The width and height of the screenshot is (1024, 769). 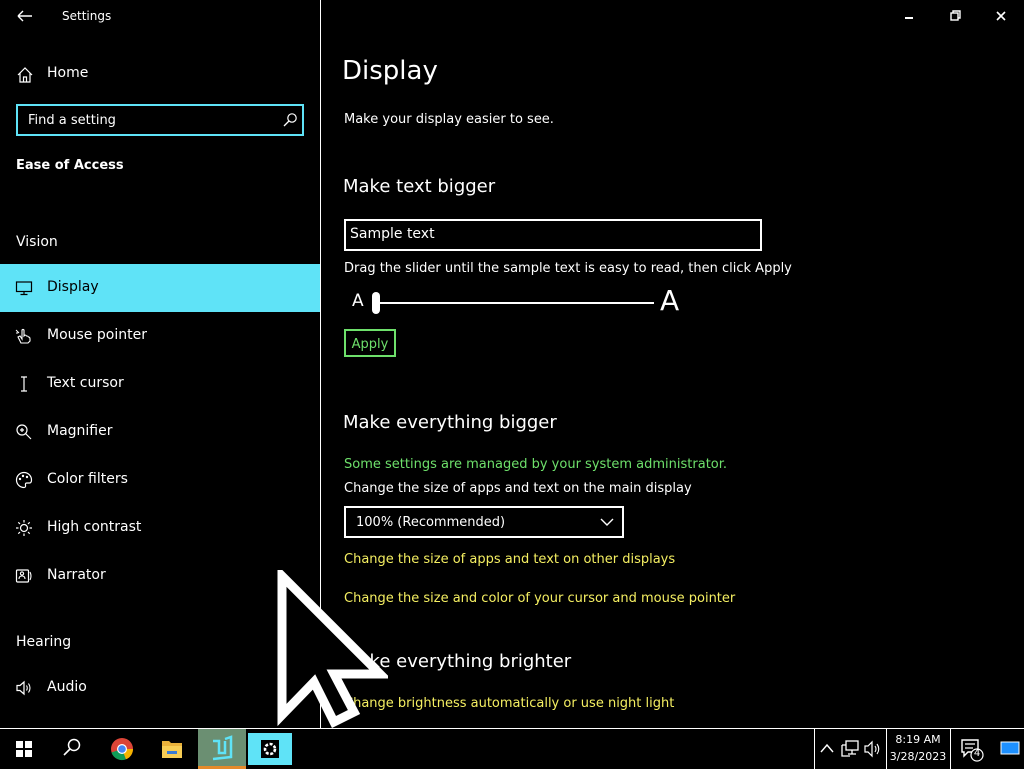 I want to click on sidebar-home: Home, so click(x=160, y=74).